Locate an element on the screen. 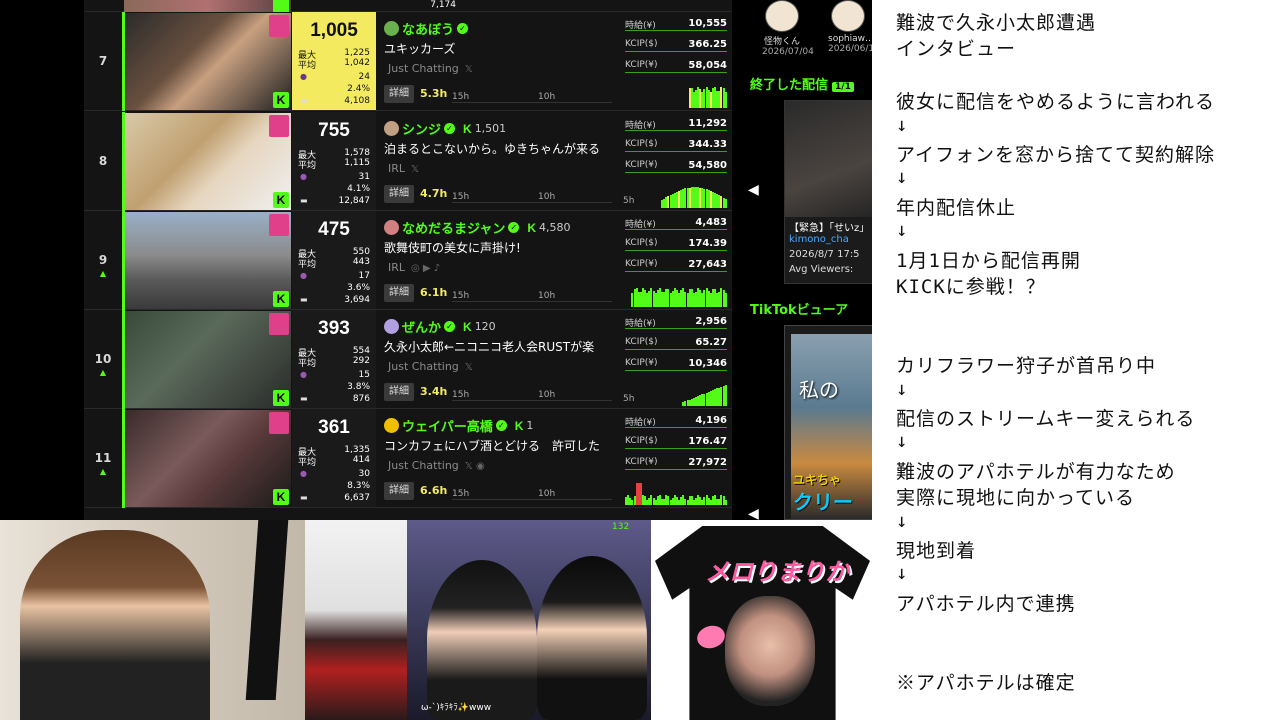 The image size is (1280, 720). social-icons: ◎ ▶ ♪ is located at coordinates (425, 268).